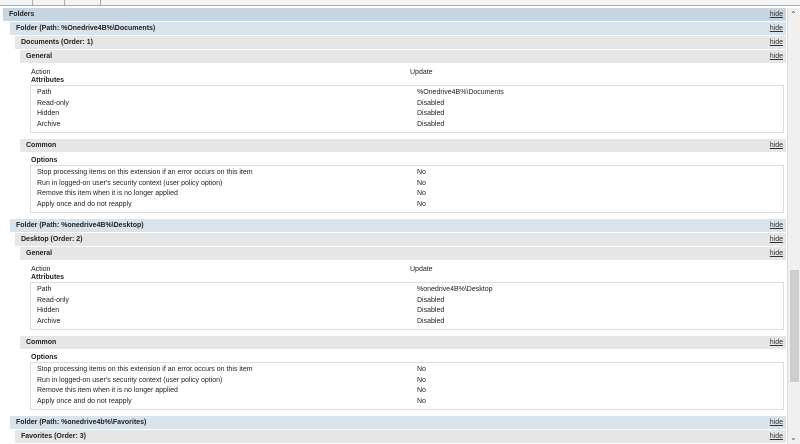  What do you see at coordinates (86, 28) in the screenshot?
I see `folder-header-title: Folder (Path: %Onedrive4B%\Documents)` at bounding box center [86, 28].